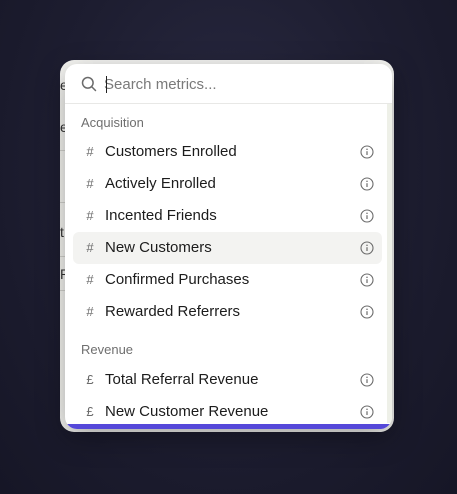 This screenshot has height=494, width=457. Describe the element at coordinates (106, 84) in the screenshot. I see `text-caret` at that location.